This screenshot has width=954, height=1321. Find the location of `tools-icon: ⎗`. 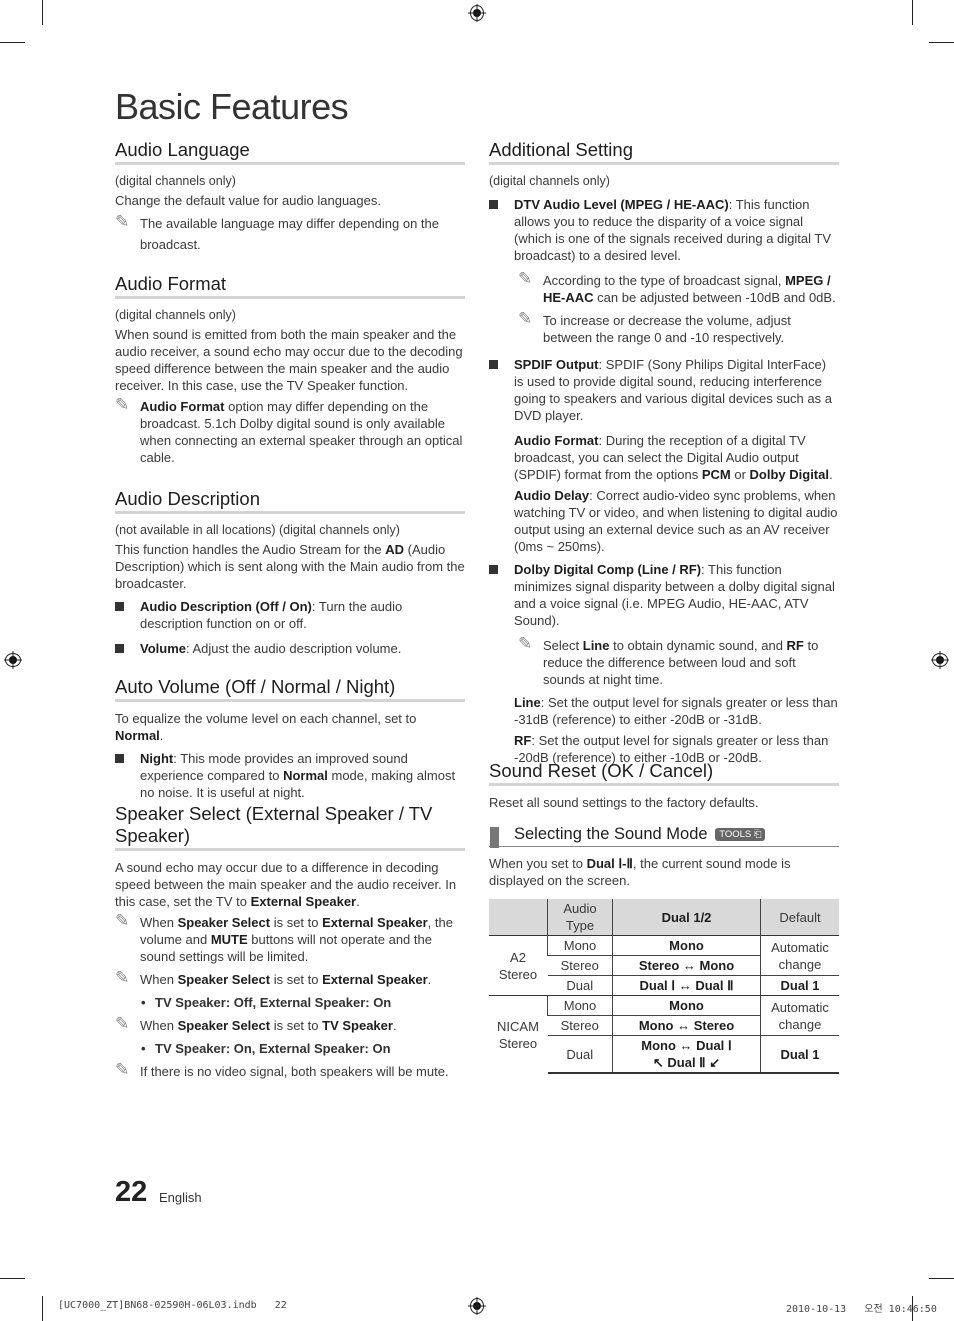

tools-icon: ⎗ is located at coordinates (757, 834).